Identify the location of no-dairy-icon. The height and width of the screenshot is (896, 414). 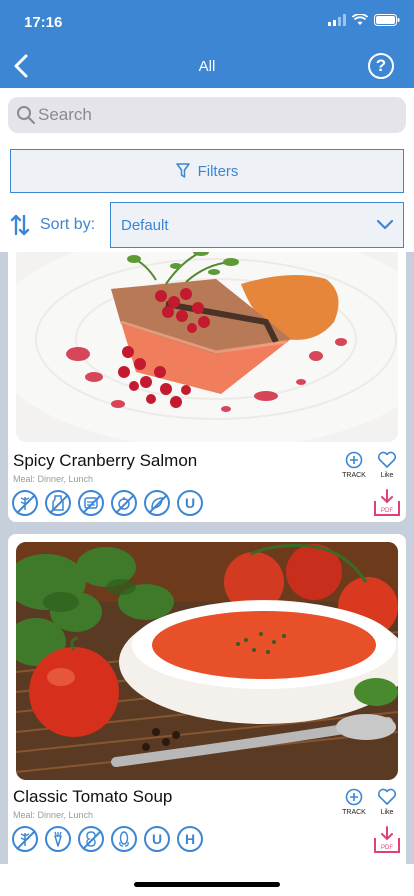
(58, 503).